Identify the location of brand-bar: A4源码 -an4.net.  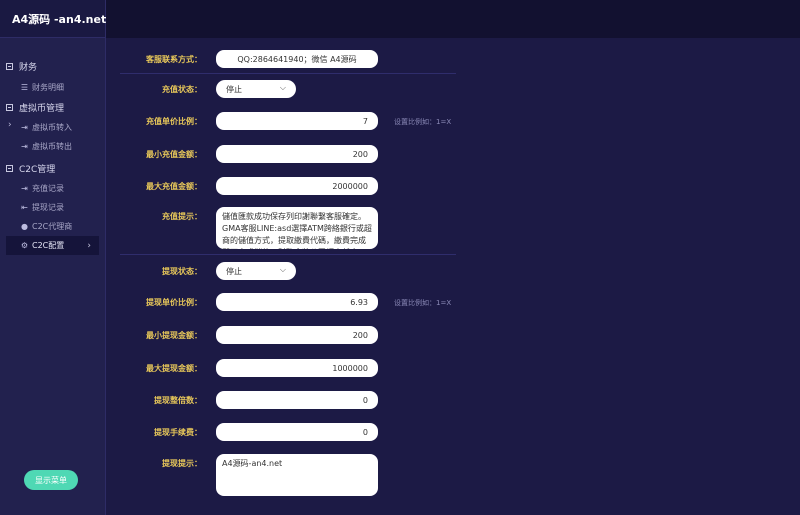
(53, 19).